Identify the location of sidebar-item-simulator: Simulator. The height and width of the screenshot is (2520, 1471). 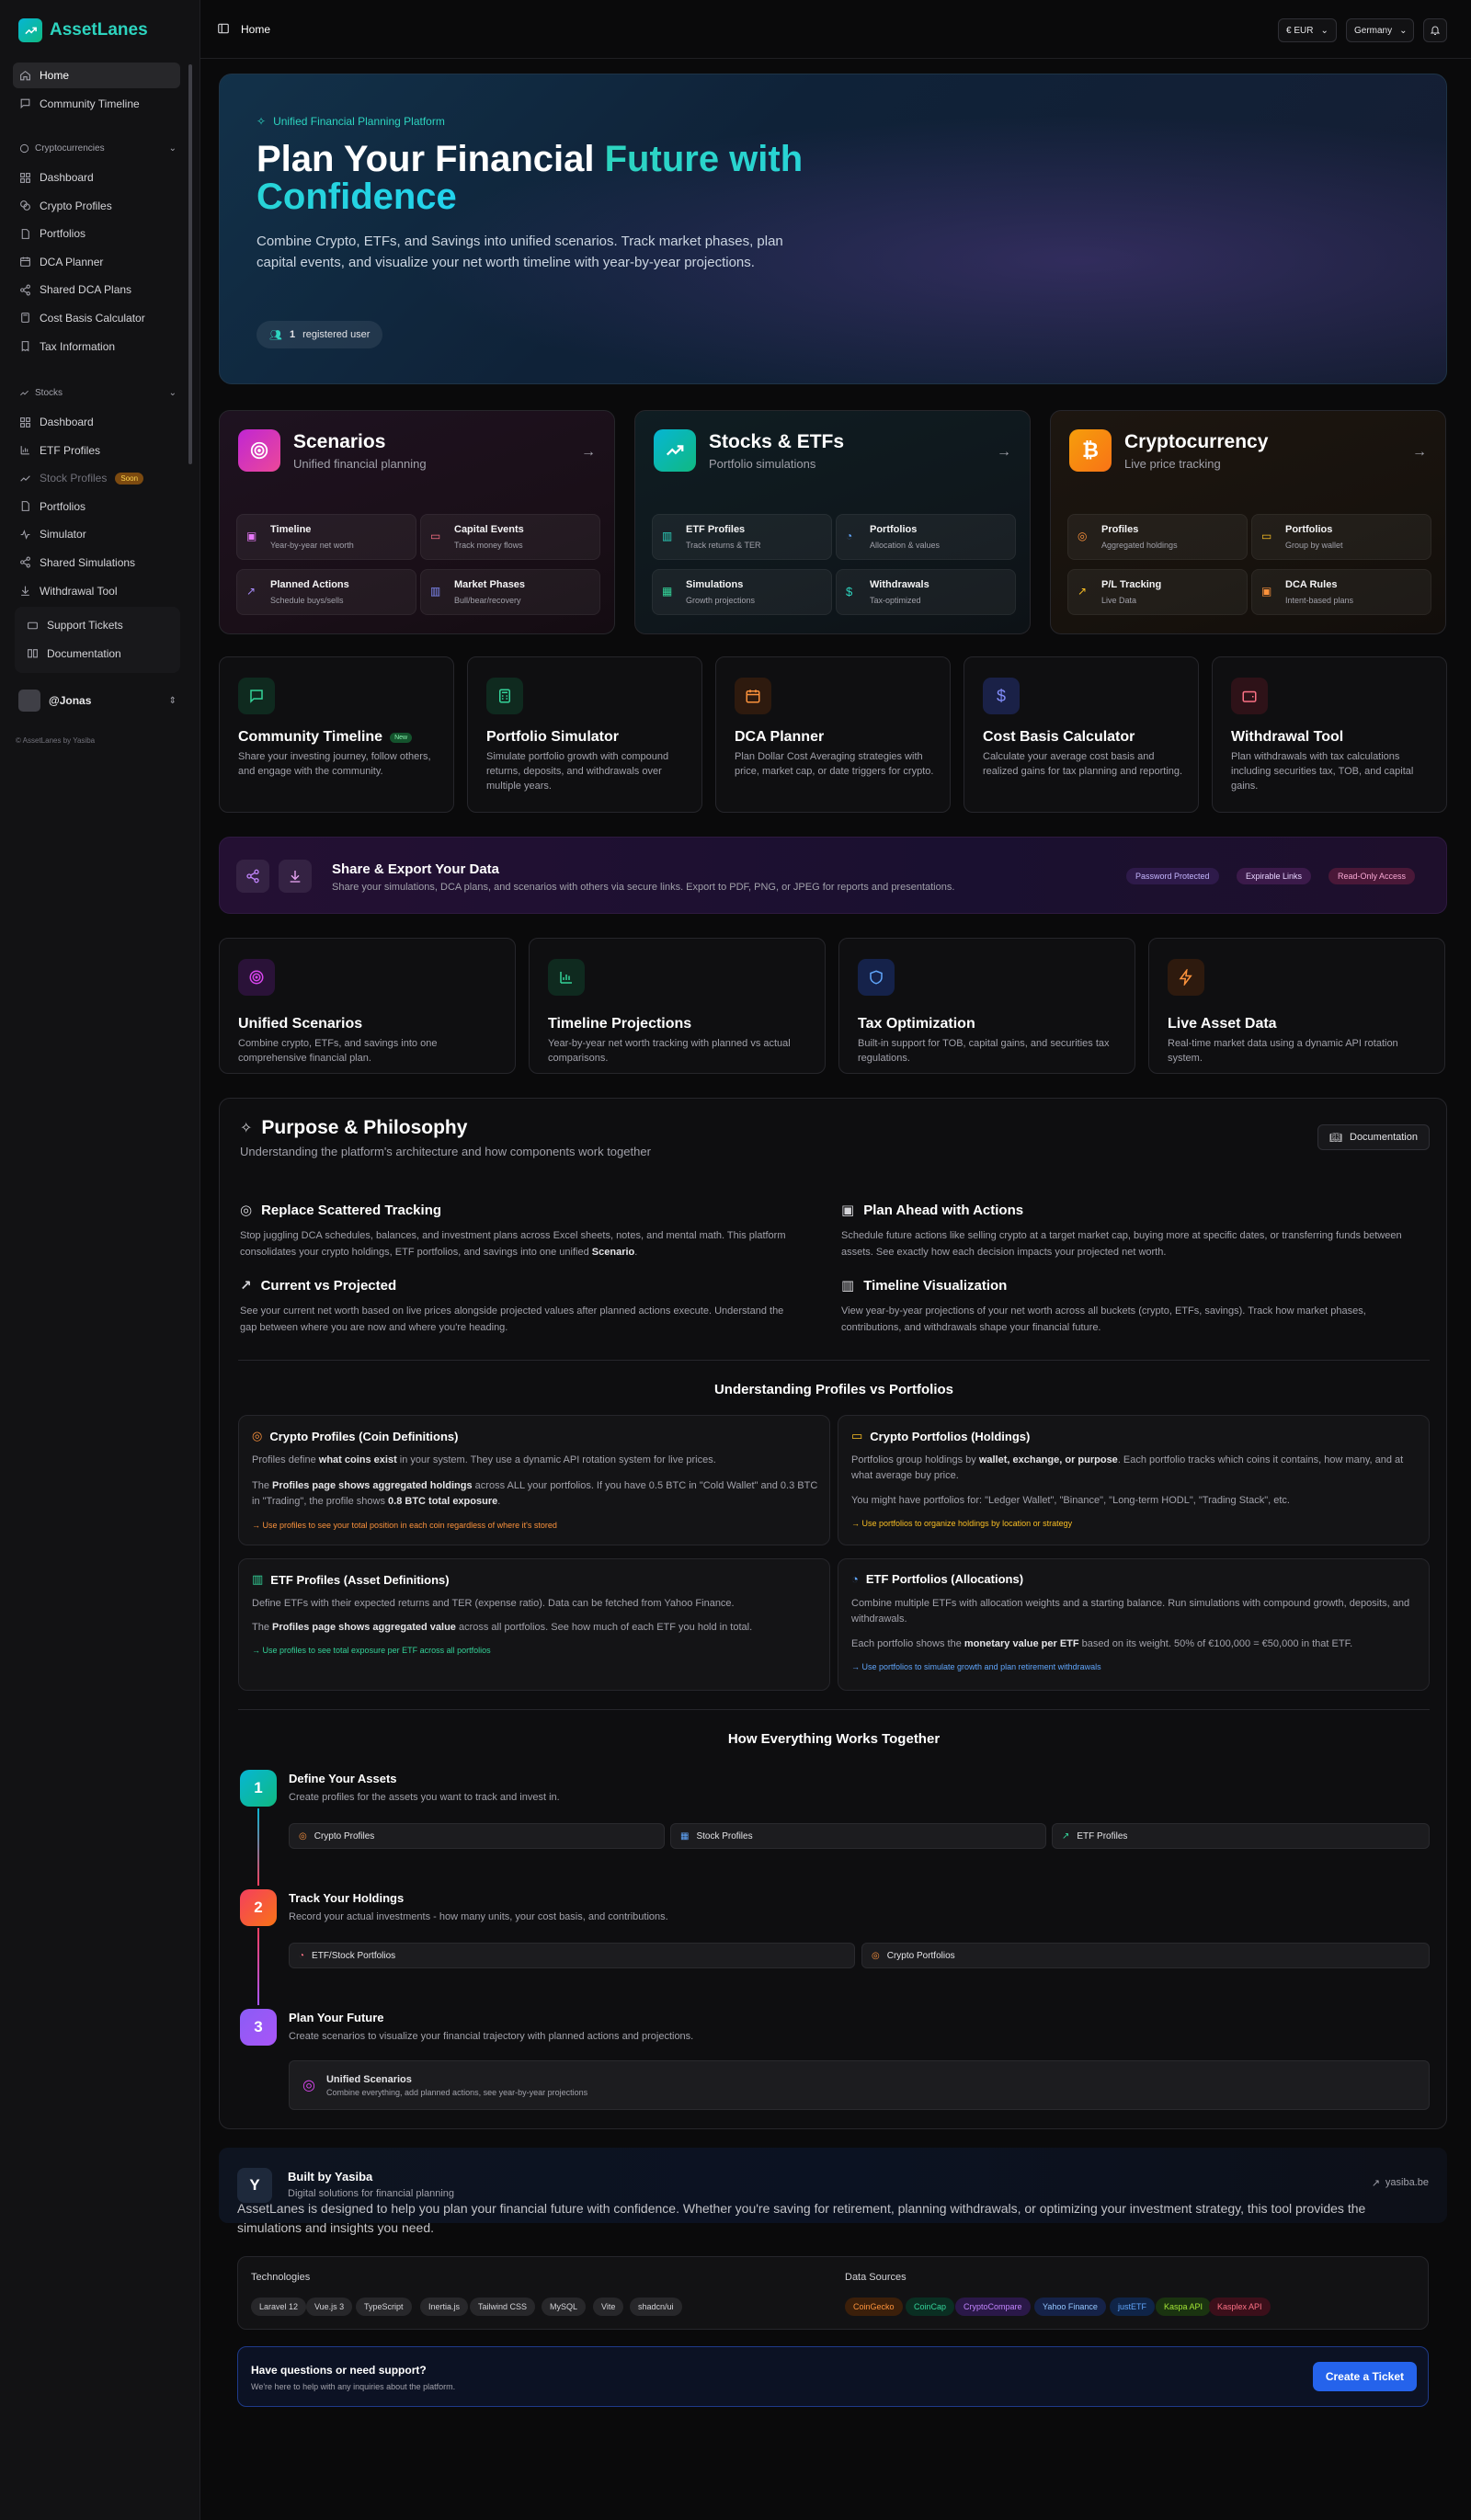
(97, 534).